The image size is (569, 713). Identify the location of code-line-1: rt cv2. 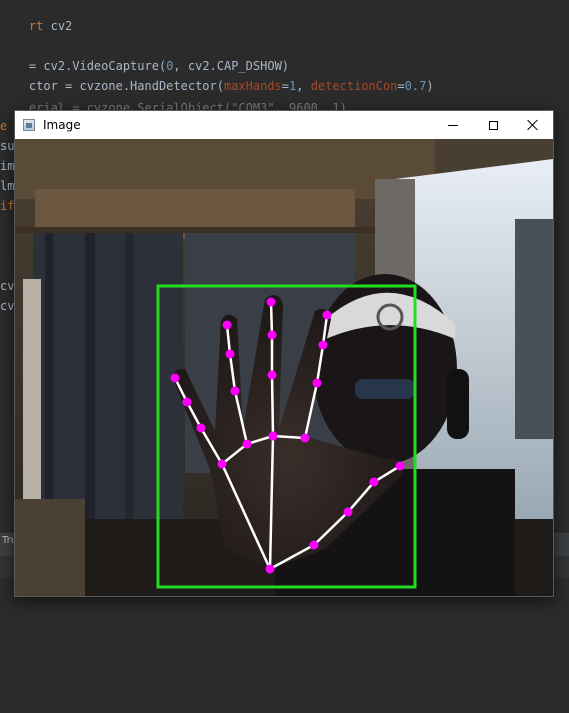
(36, 16).